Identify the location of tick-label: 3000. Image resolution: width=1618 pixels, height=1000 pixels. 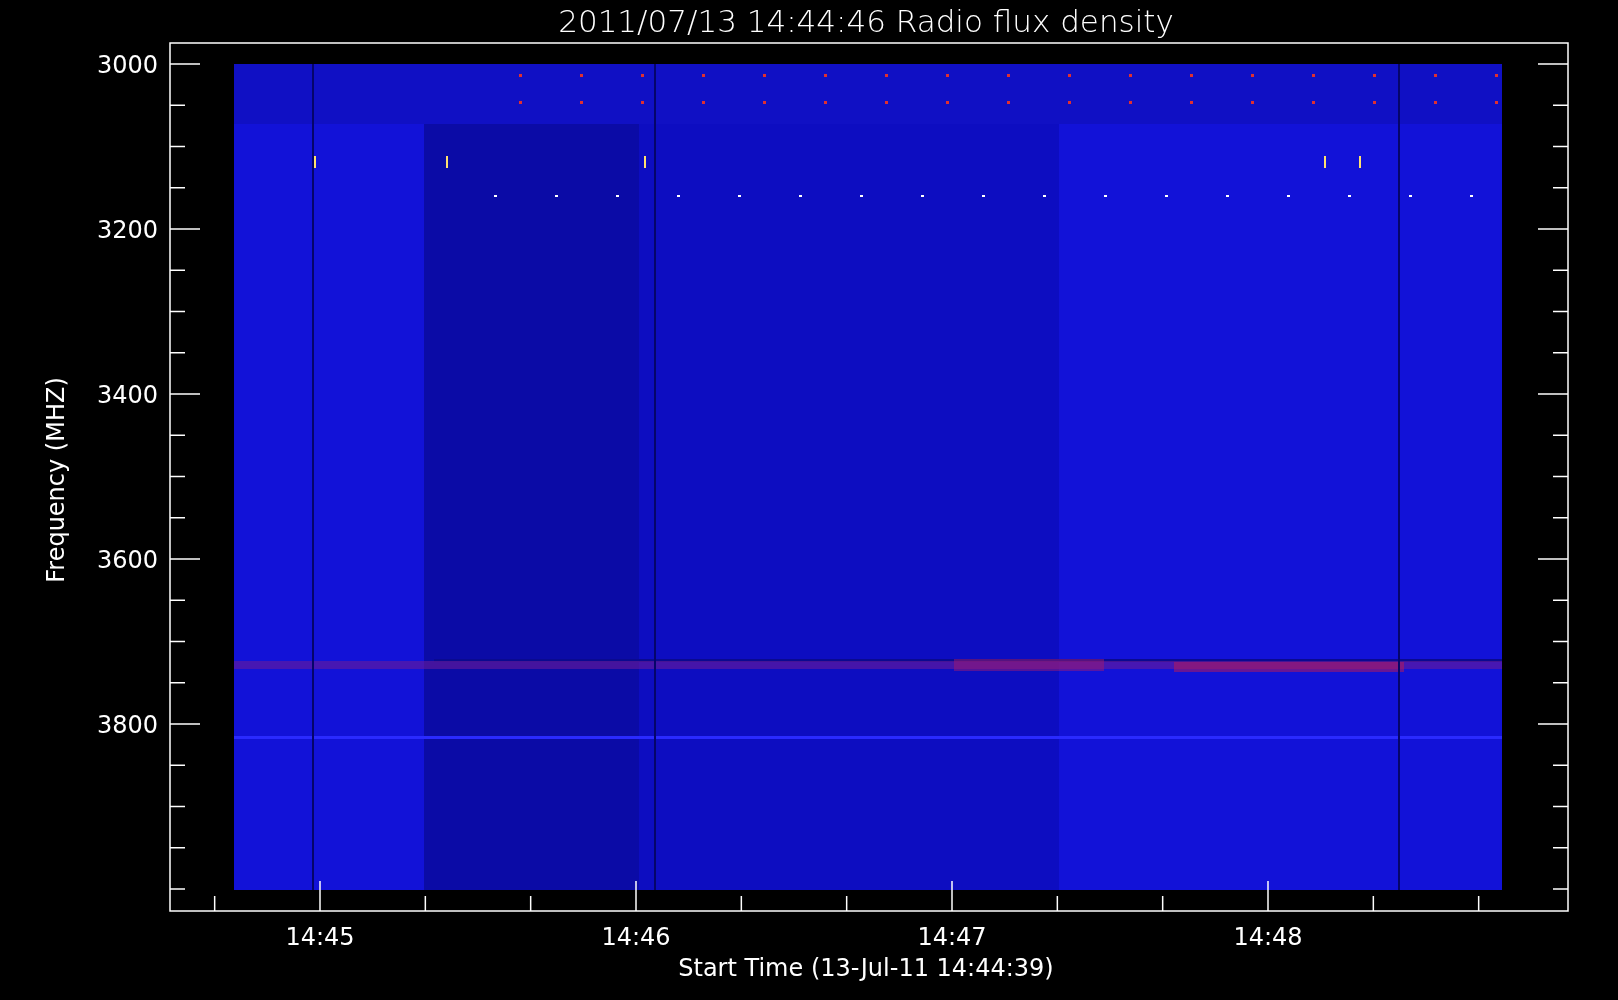
(127, 65).